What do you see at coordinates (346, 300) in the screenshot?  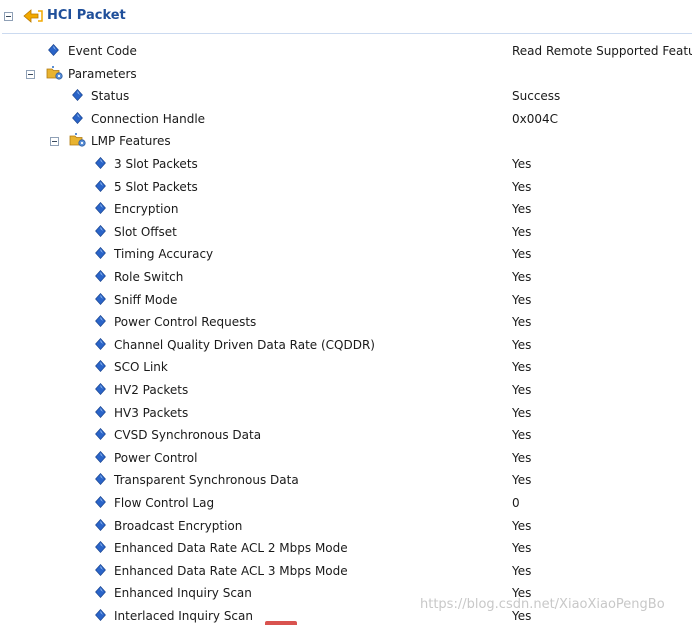 I see `tree-row: Sniff Mode Yes` at bounding box center [346, 300].